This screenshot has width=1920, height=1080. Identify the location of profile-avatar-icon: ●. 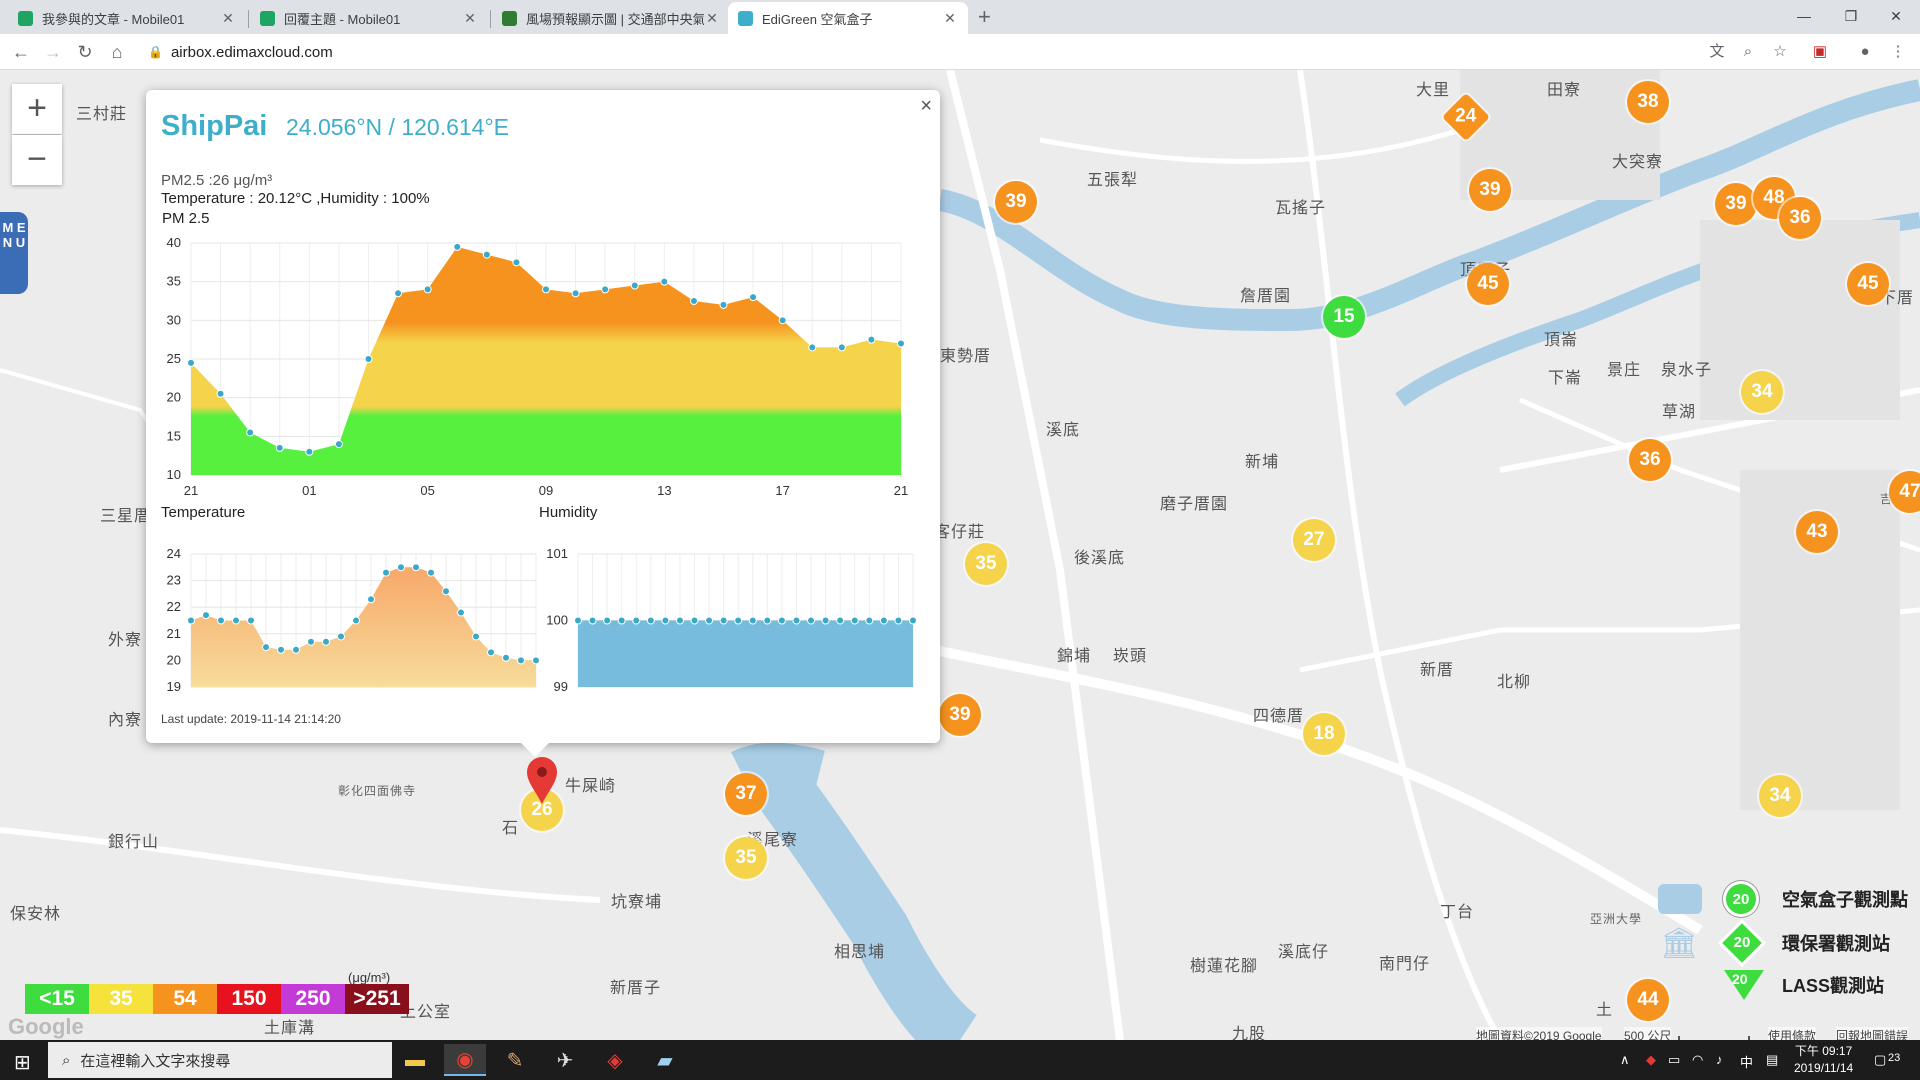
(1865, 52).